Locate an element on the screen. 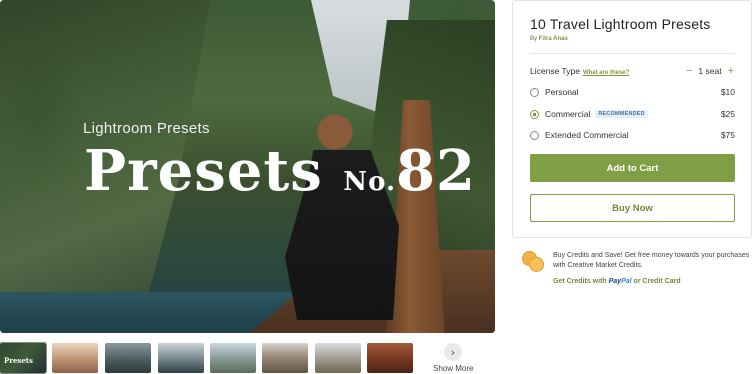 The width and height of the screenshot is (752, 374). show-more-button: › Show More is located at coordinates (453, 358).